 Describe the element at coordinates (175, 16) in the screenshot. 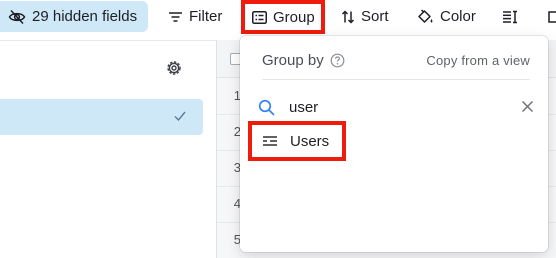

I see `filter-icon` at that location.